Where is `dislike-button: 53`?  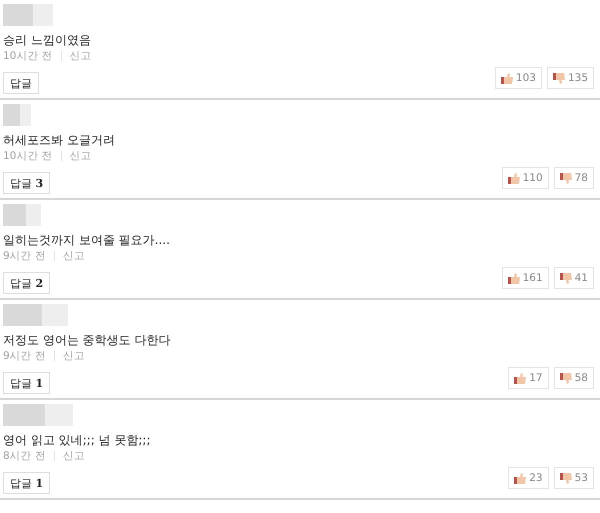
dislike-button: 53 is located at coordinates (574, 478).